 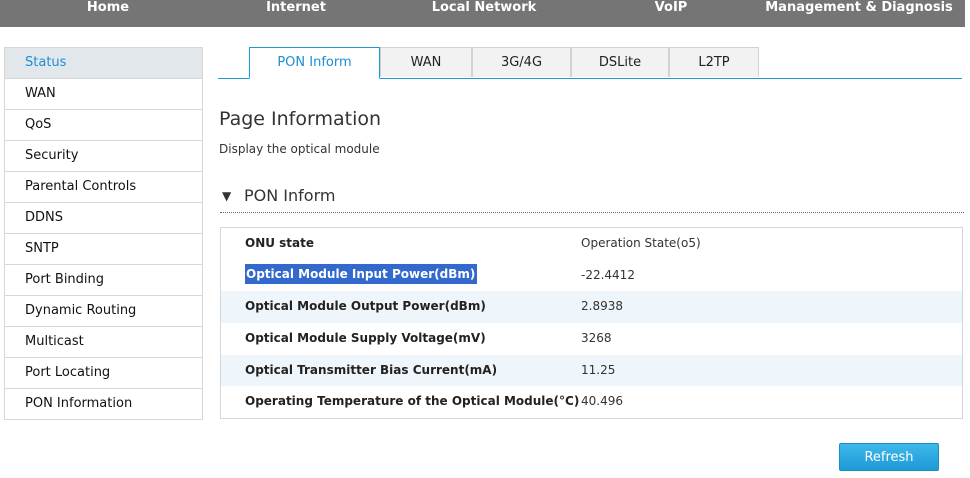 What do you see at coordinates (103, 187) in the screenshot?
I see `sidebar-item-parental-controls: Parental Controls` at bounding box center [103, 187].